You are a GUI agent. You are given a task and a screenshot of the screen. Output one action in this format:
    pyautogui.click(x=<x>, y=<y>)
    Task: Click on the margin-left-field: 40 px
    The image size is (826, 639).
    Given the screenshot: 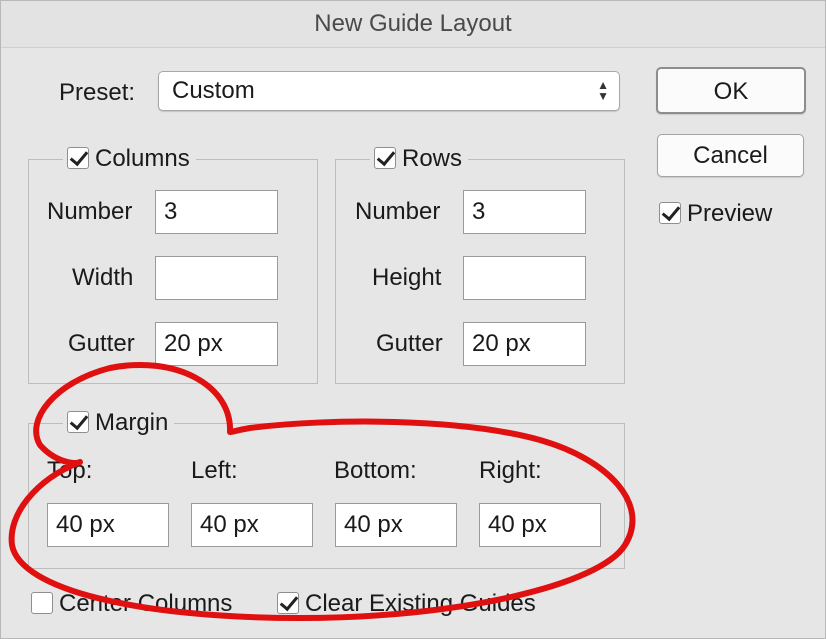 What is the action you would take?
    pyautogui.click(x=252, y=525)
    